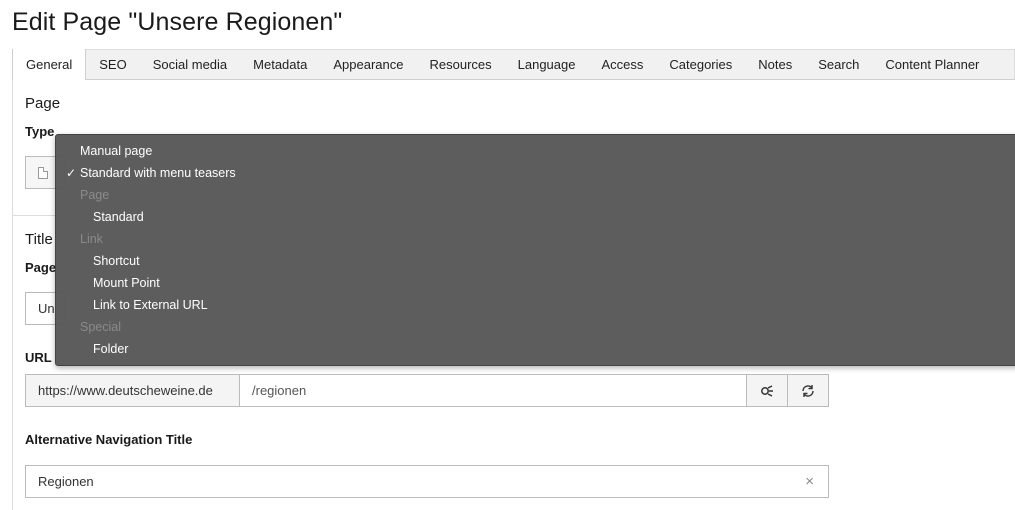 The height and width of the screenshot is (510, 1015). Describe the element at coordinates (809, 482) in the screenshot. I see `clear-icon: ×` at that location.